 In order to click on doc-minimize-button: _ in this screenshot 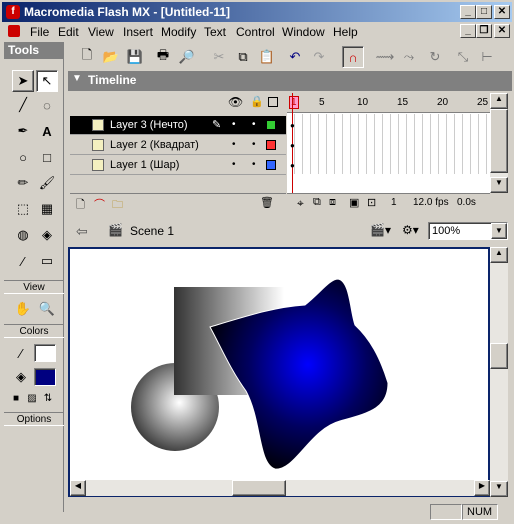, I will do `click(468, 31)`.